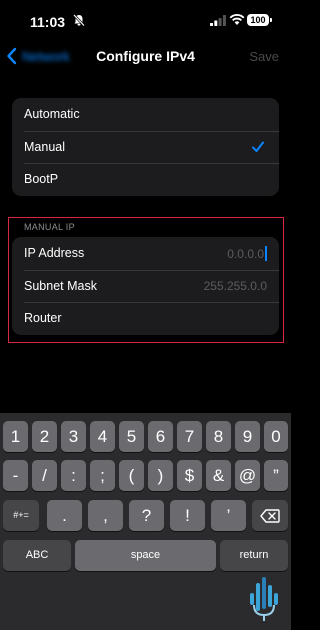  Describe the element at coordinates (235, 286) in the screenshot. I see `subnet-mask-field: 255.255.0.0` at that location.